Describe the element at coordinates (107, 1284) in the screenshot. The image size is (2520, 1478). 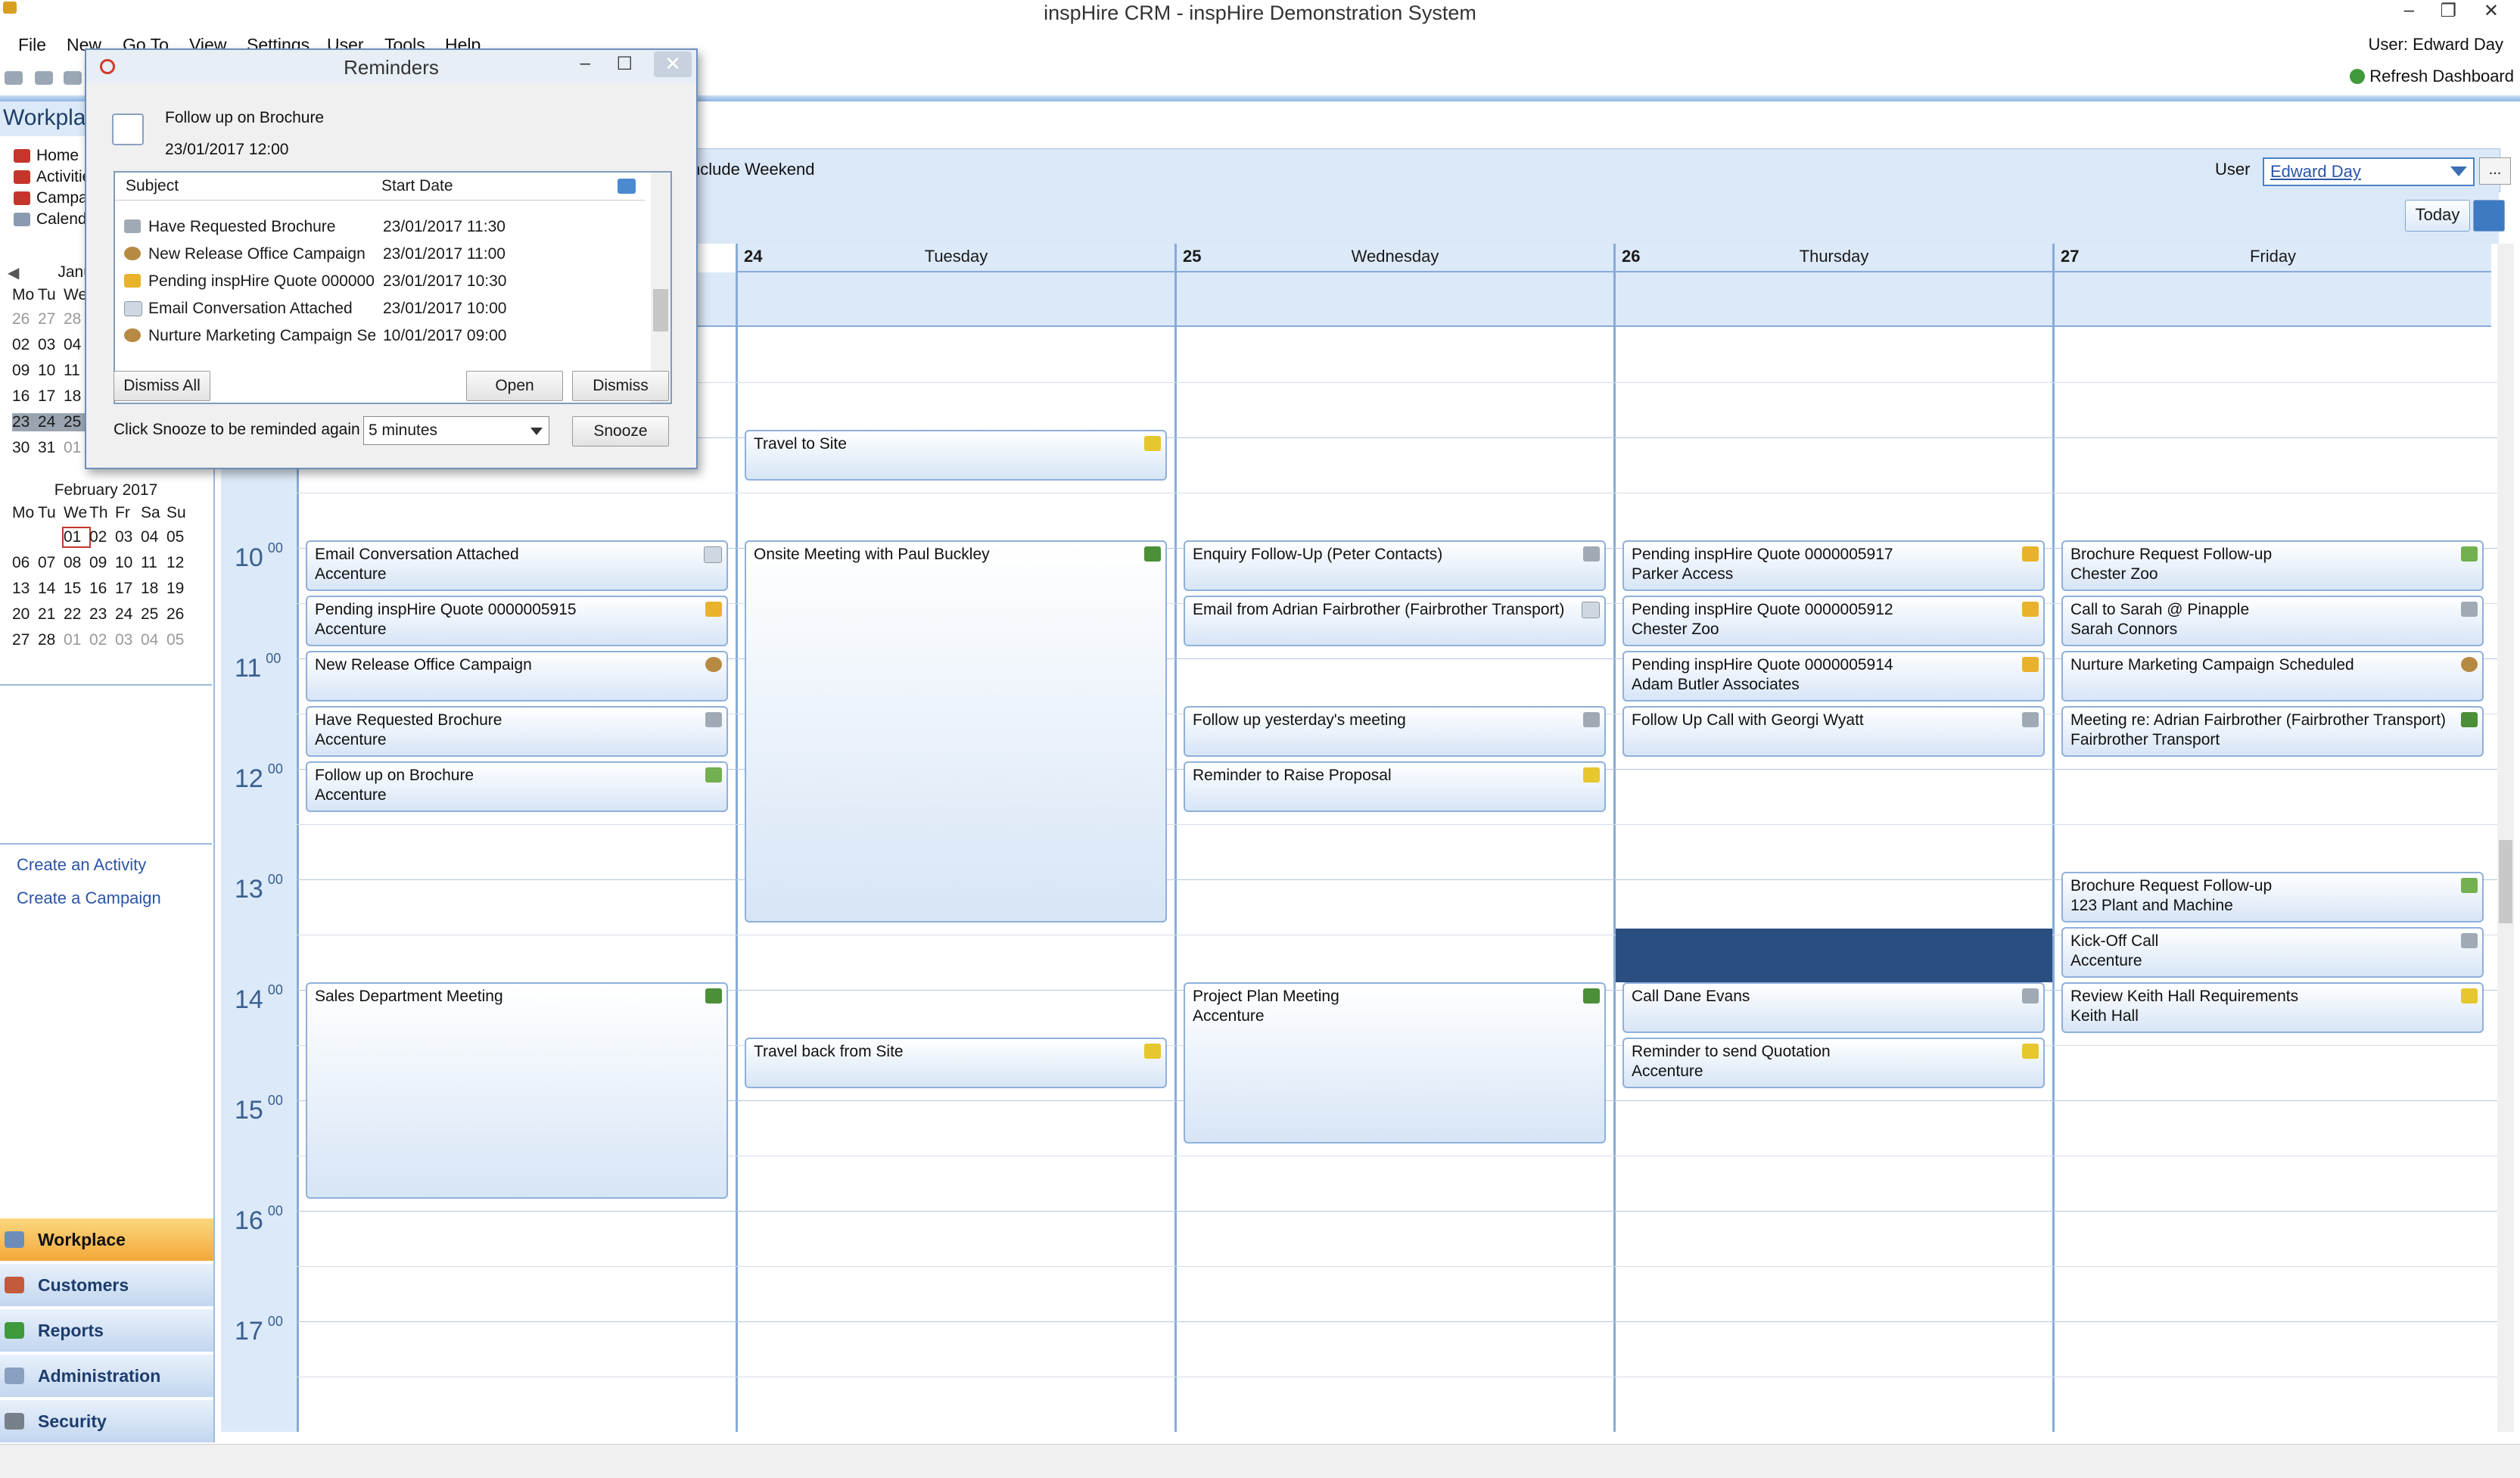
I see `nav-customers-button: Customers` at that location.